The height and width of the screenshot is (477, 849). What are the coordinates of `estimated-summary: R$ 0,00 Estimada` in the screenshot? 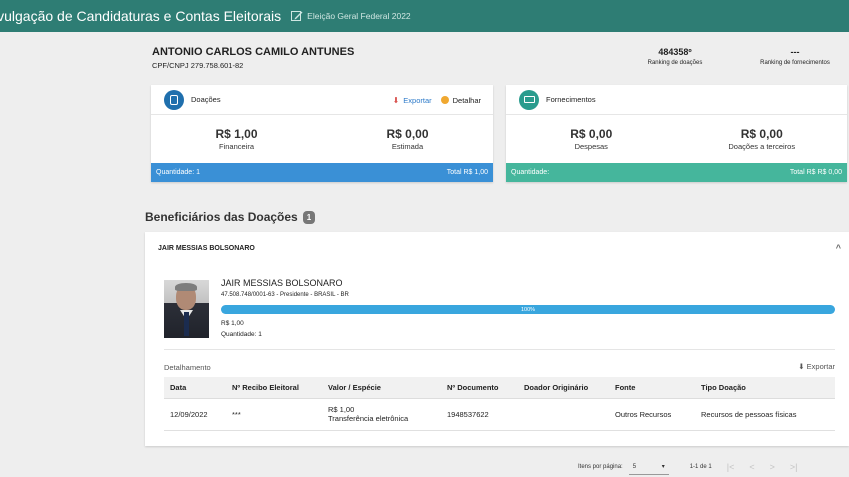 It's located at (407, 139).